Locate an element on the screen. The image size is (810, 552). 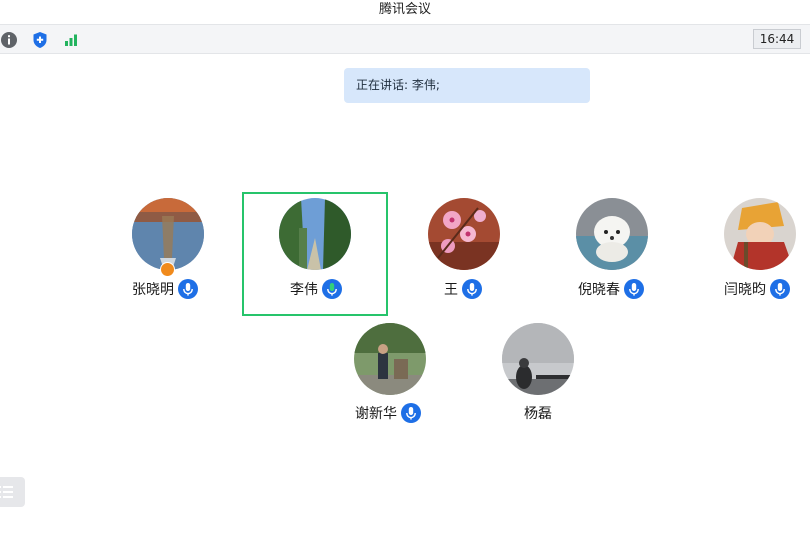
participant-tile: 王 is located at coordinates (463, 254).